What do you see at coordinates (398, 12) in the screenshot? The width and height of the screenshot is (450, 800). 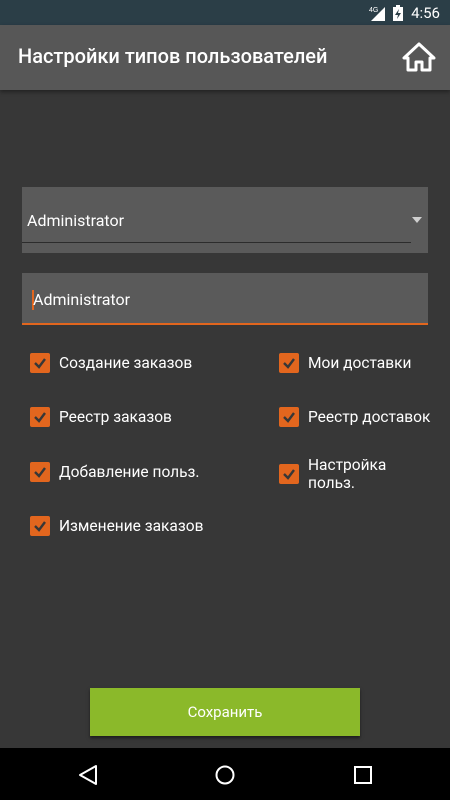 I see `battery-charging-icon` at bounding box center [398, 12].